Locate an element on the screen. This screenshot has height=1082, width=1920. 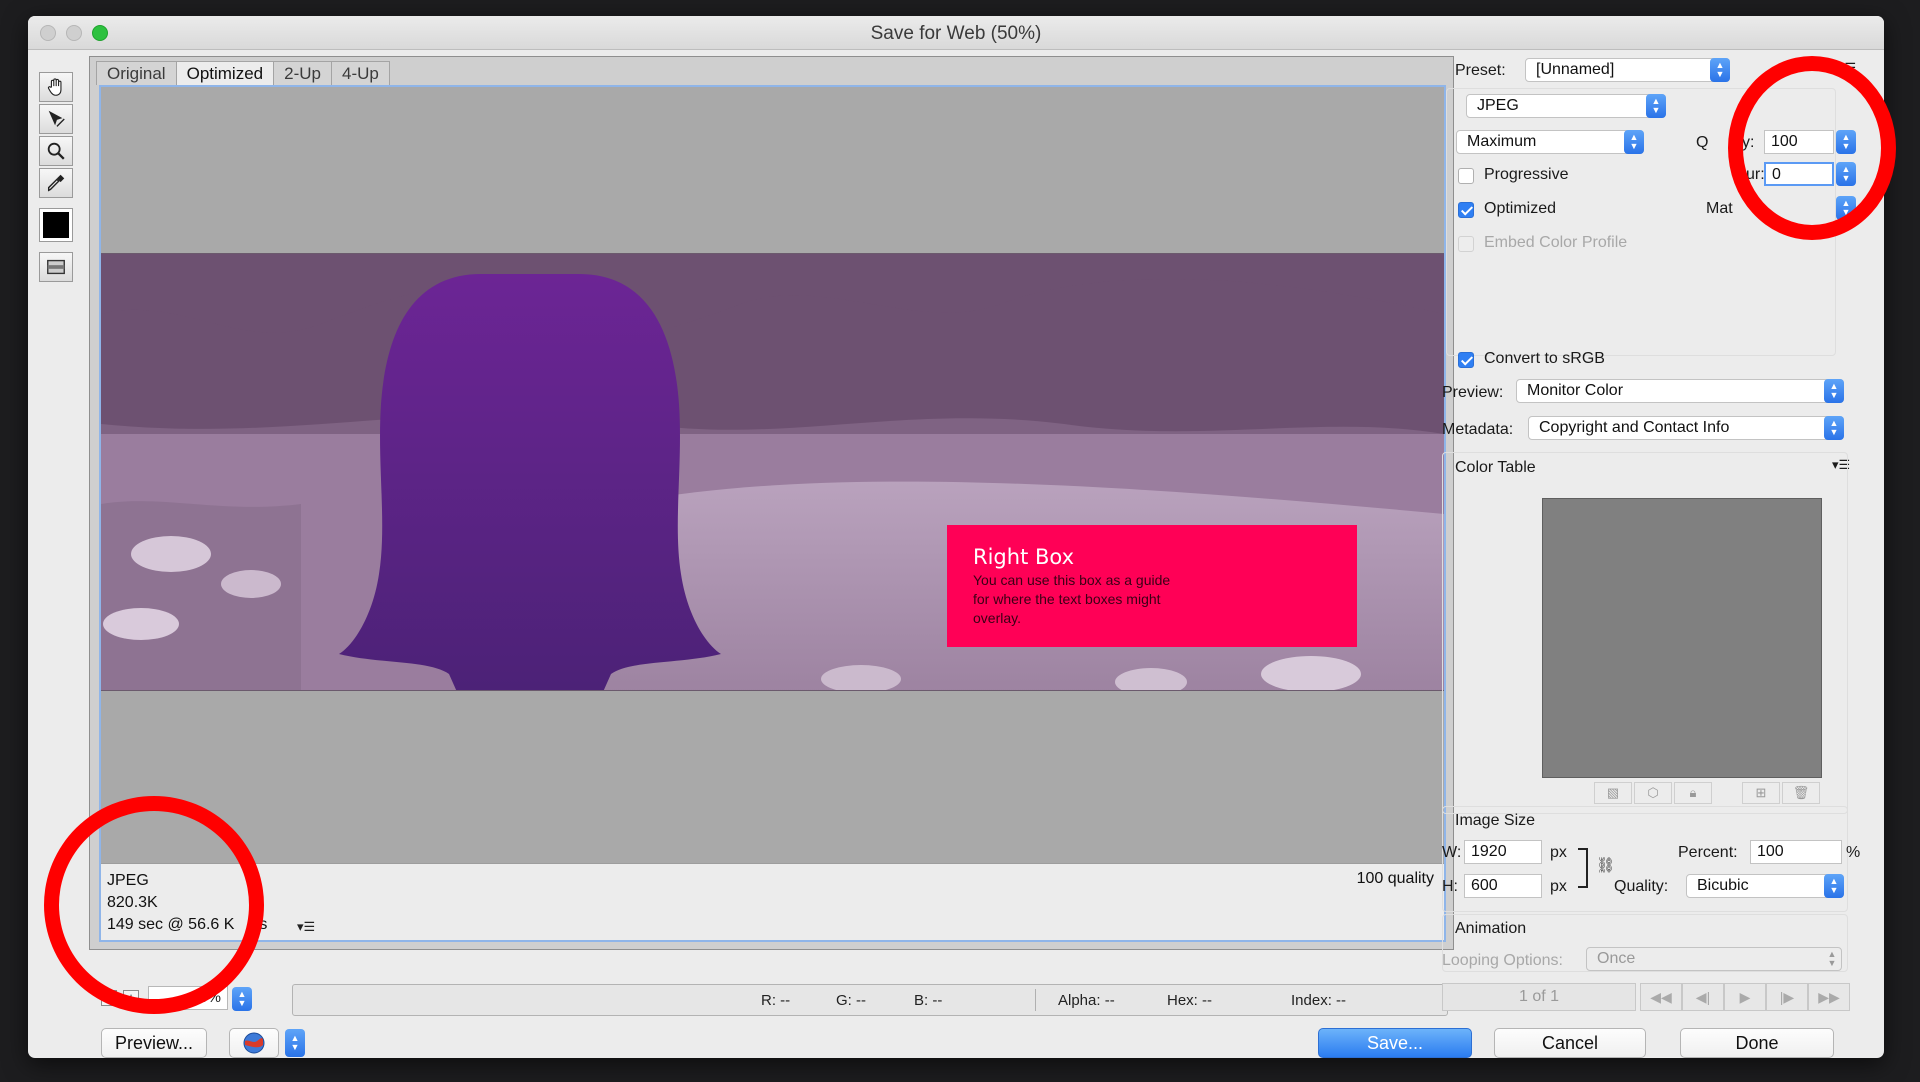
slices-visibility-icon is located at coordinates (56, 267).